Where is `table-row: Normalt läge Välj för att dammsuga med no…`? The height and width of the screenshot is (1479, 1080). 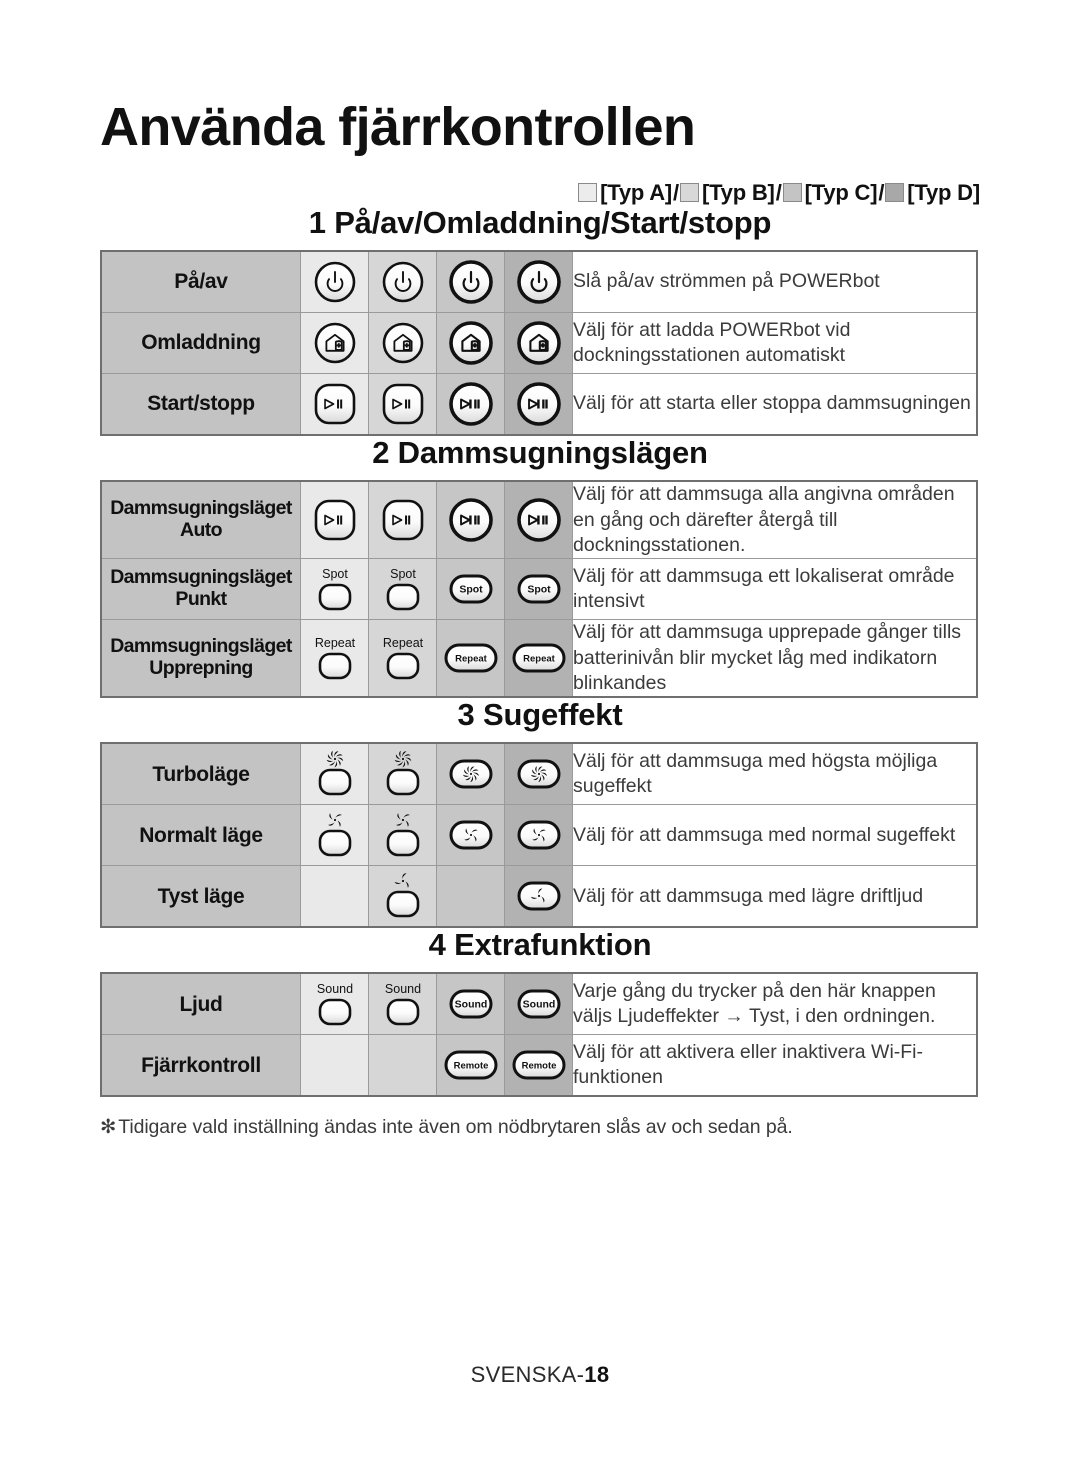
table-row: Normalt läge Välj för att dammsuga med no… is located at coordinates (539, 835).